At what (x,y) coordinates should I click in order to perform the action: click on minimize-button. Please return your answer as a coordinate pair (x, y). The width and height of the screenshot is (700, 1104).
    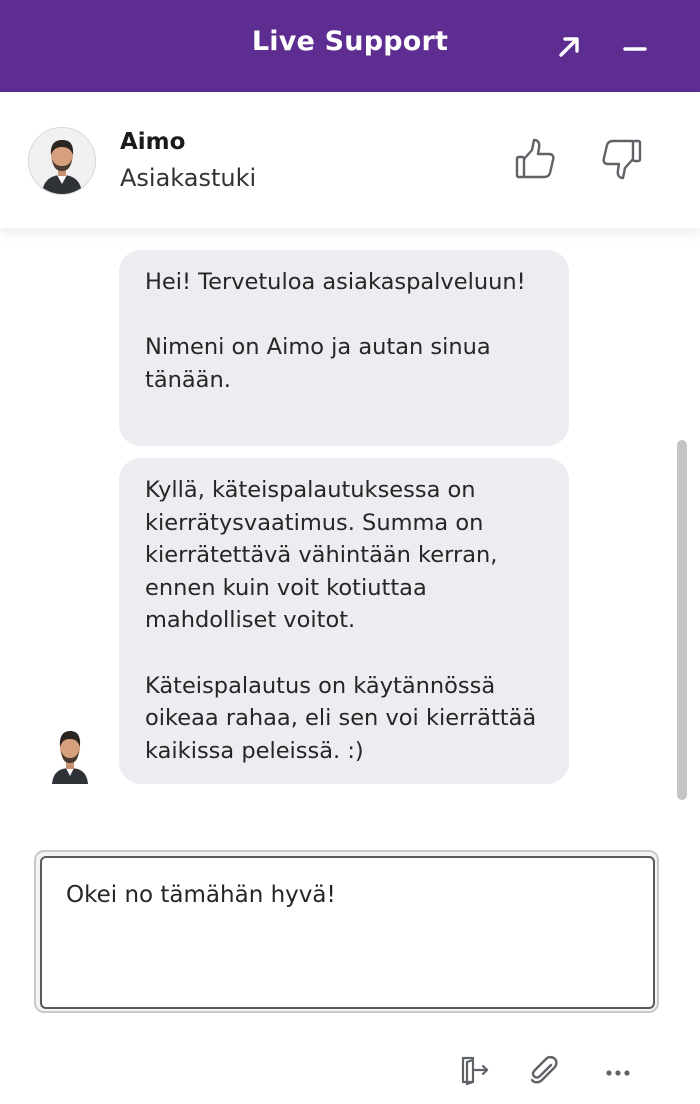
    Looking at the image, I should click on (635, 47).